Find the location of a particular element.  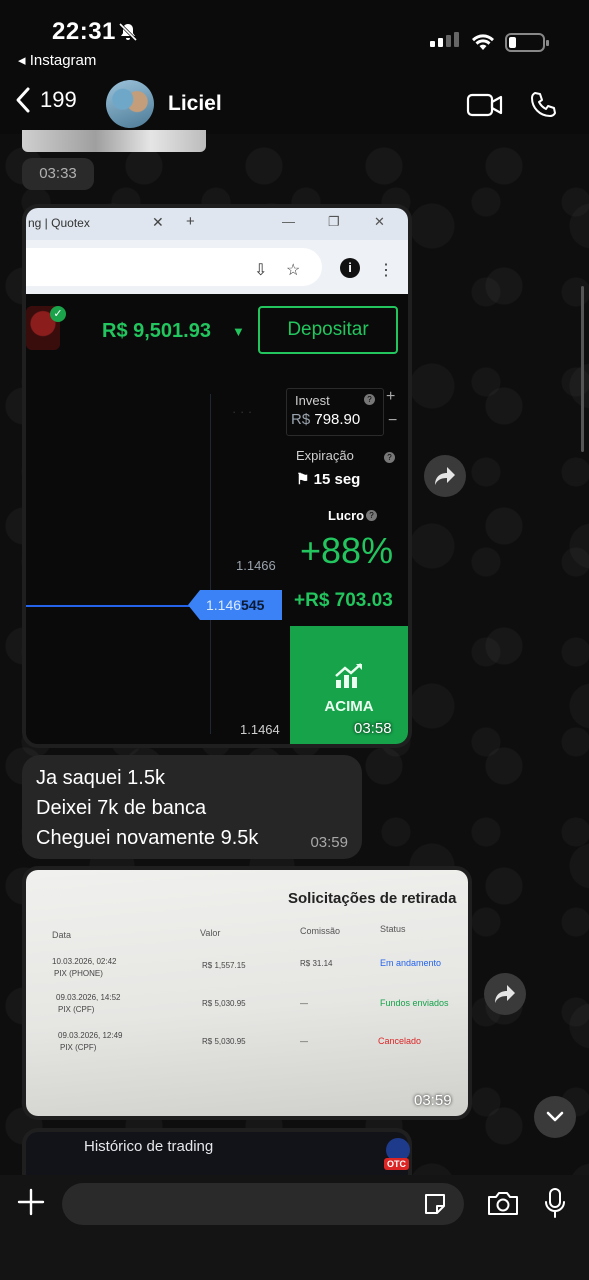

column-header: Status is located at coordinates (393, 929).